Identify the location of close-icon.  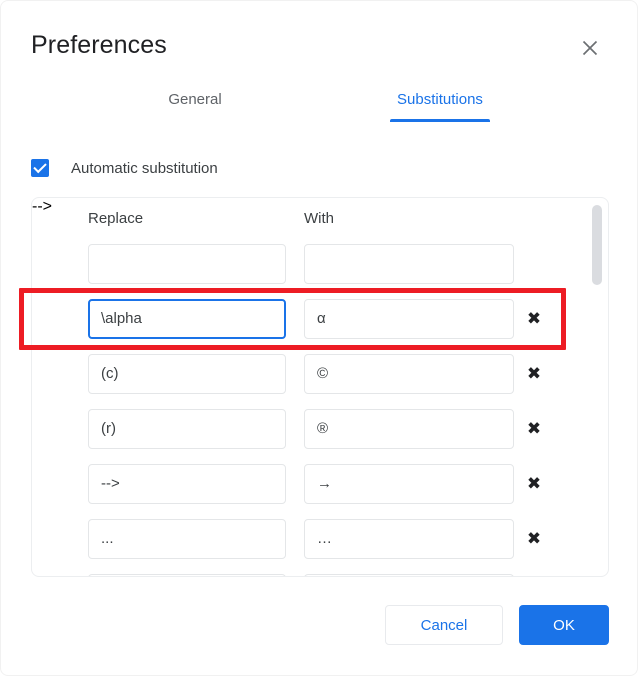
(590, 48).